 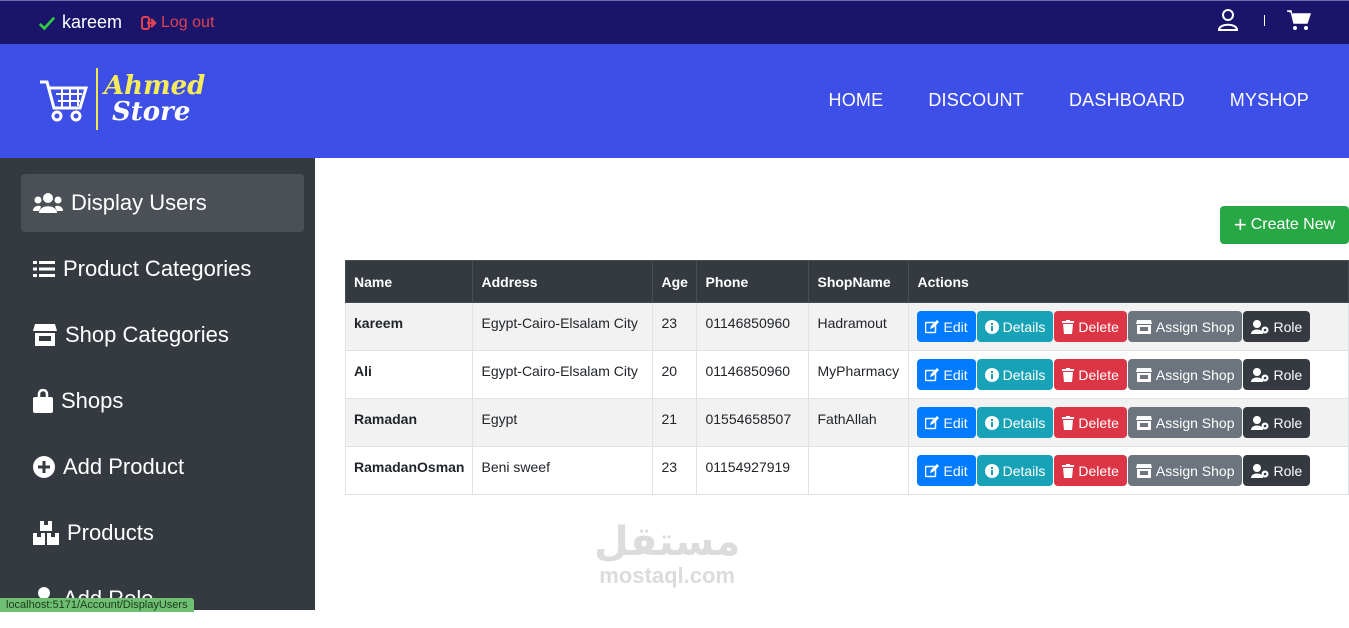 What do you see at coordinates (151, 112) in the screenshot?
I see `logo-line-2: Store` at bounding box center [151, 112].